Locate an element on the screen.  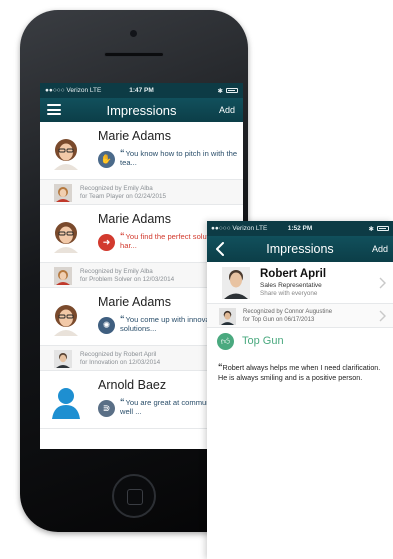
profile-role: Sales Representative is located at coordinates (291, 285).